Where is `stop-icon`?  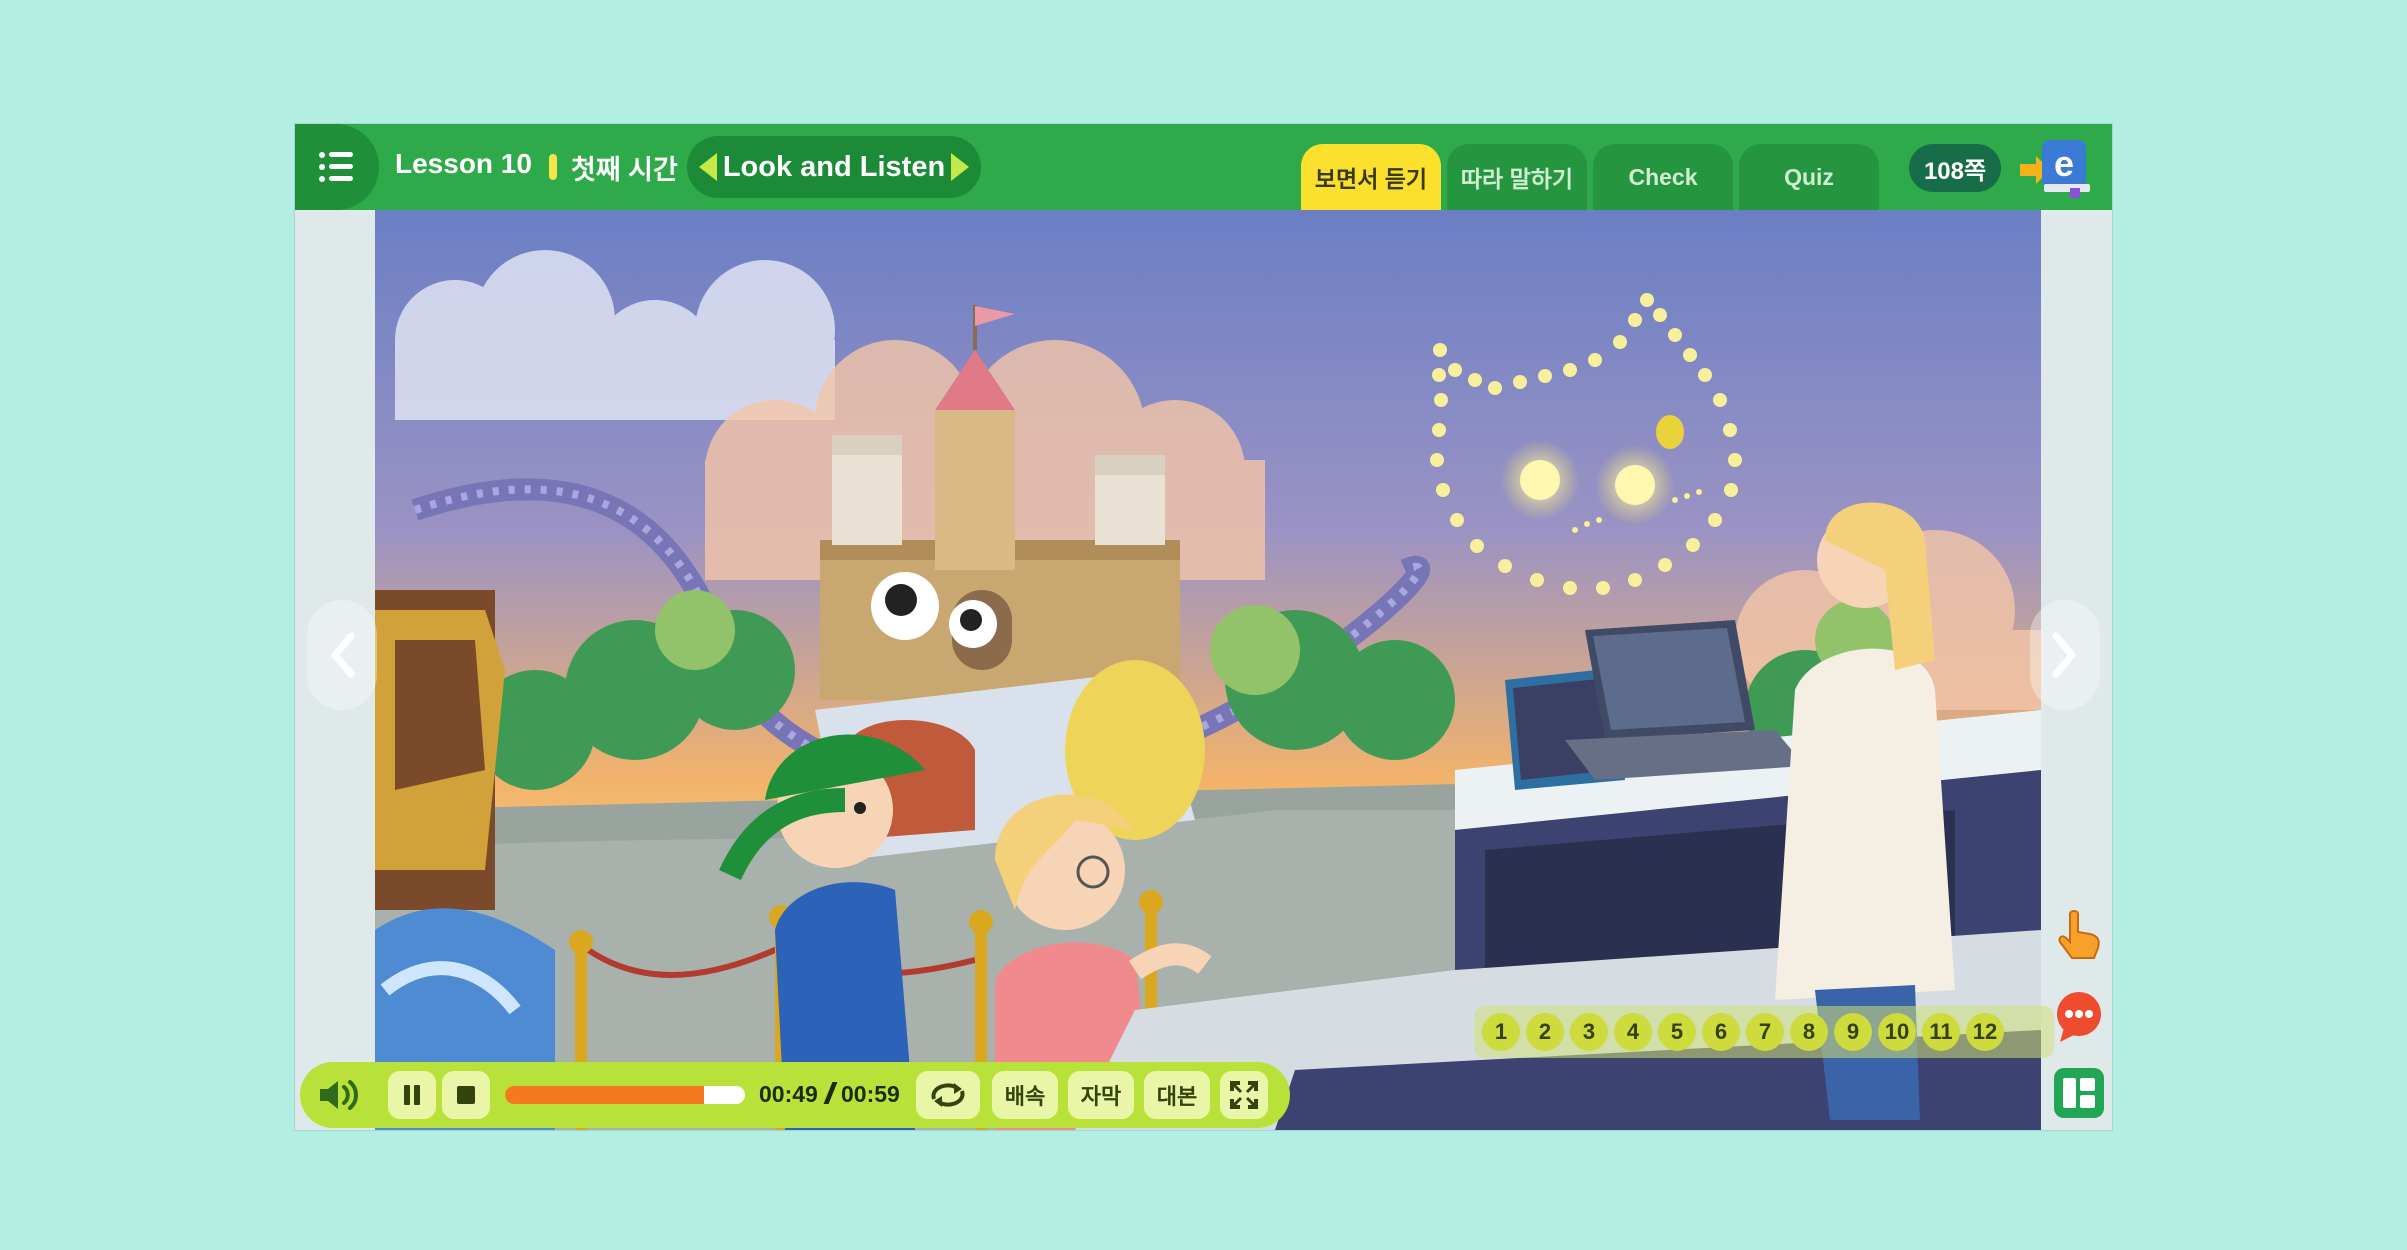 stop-icon is located at coordinates (466, 1095).